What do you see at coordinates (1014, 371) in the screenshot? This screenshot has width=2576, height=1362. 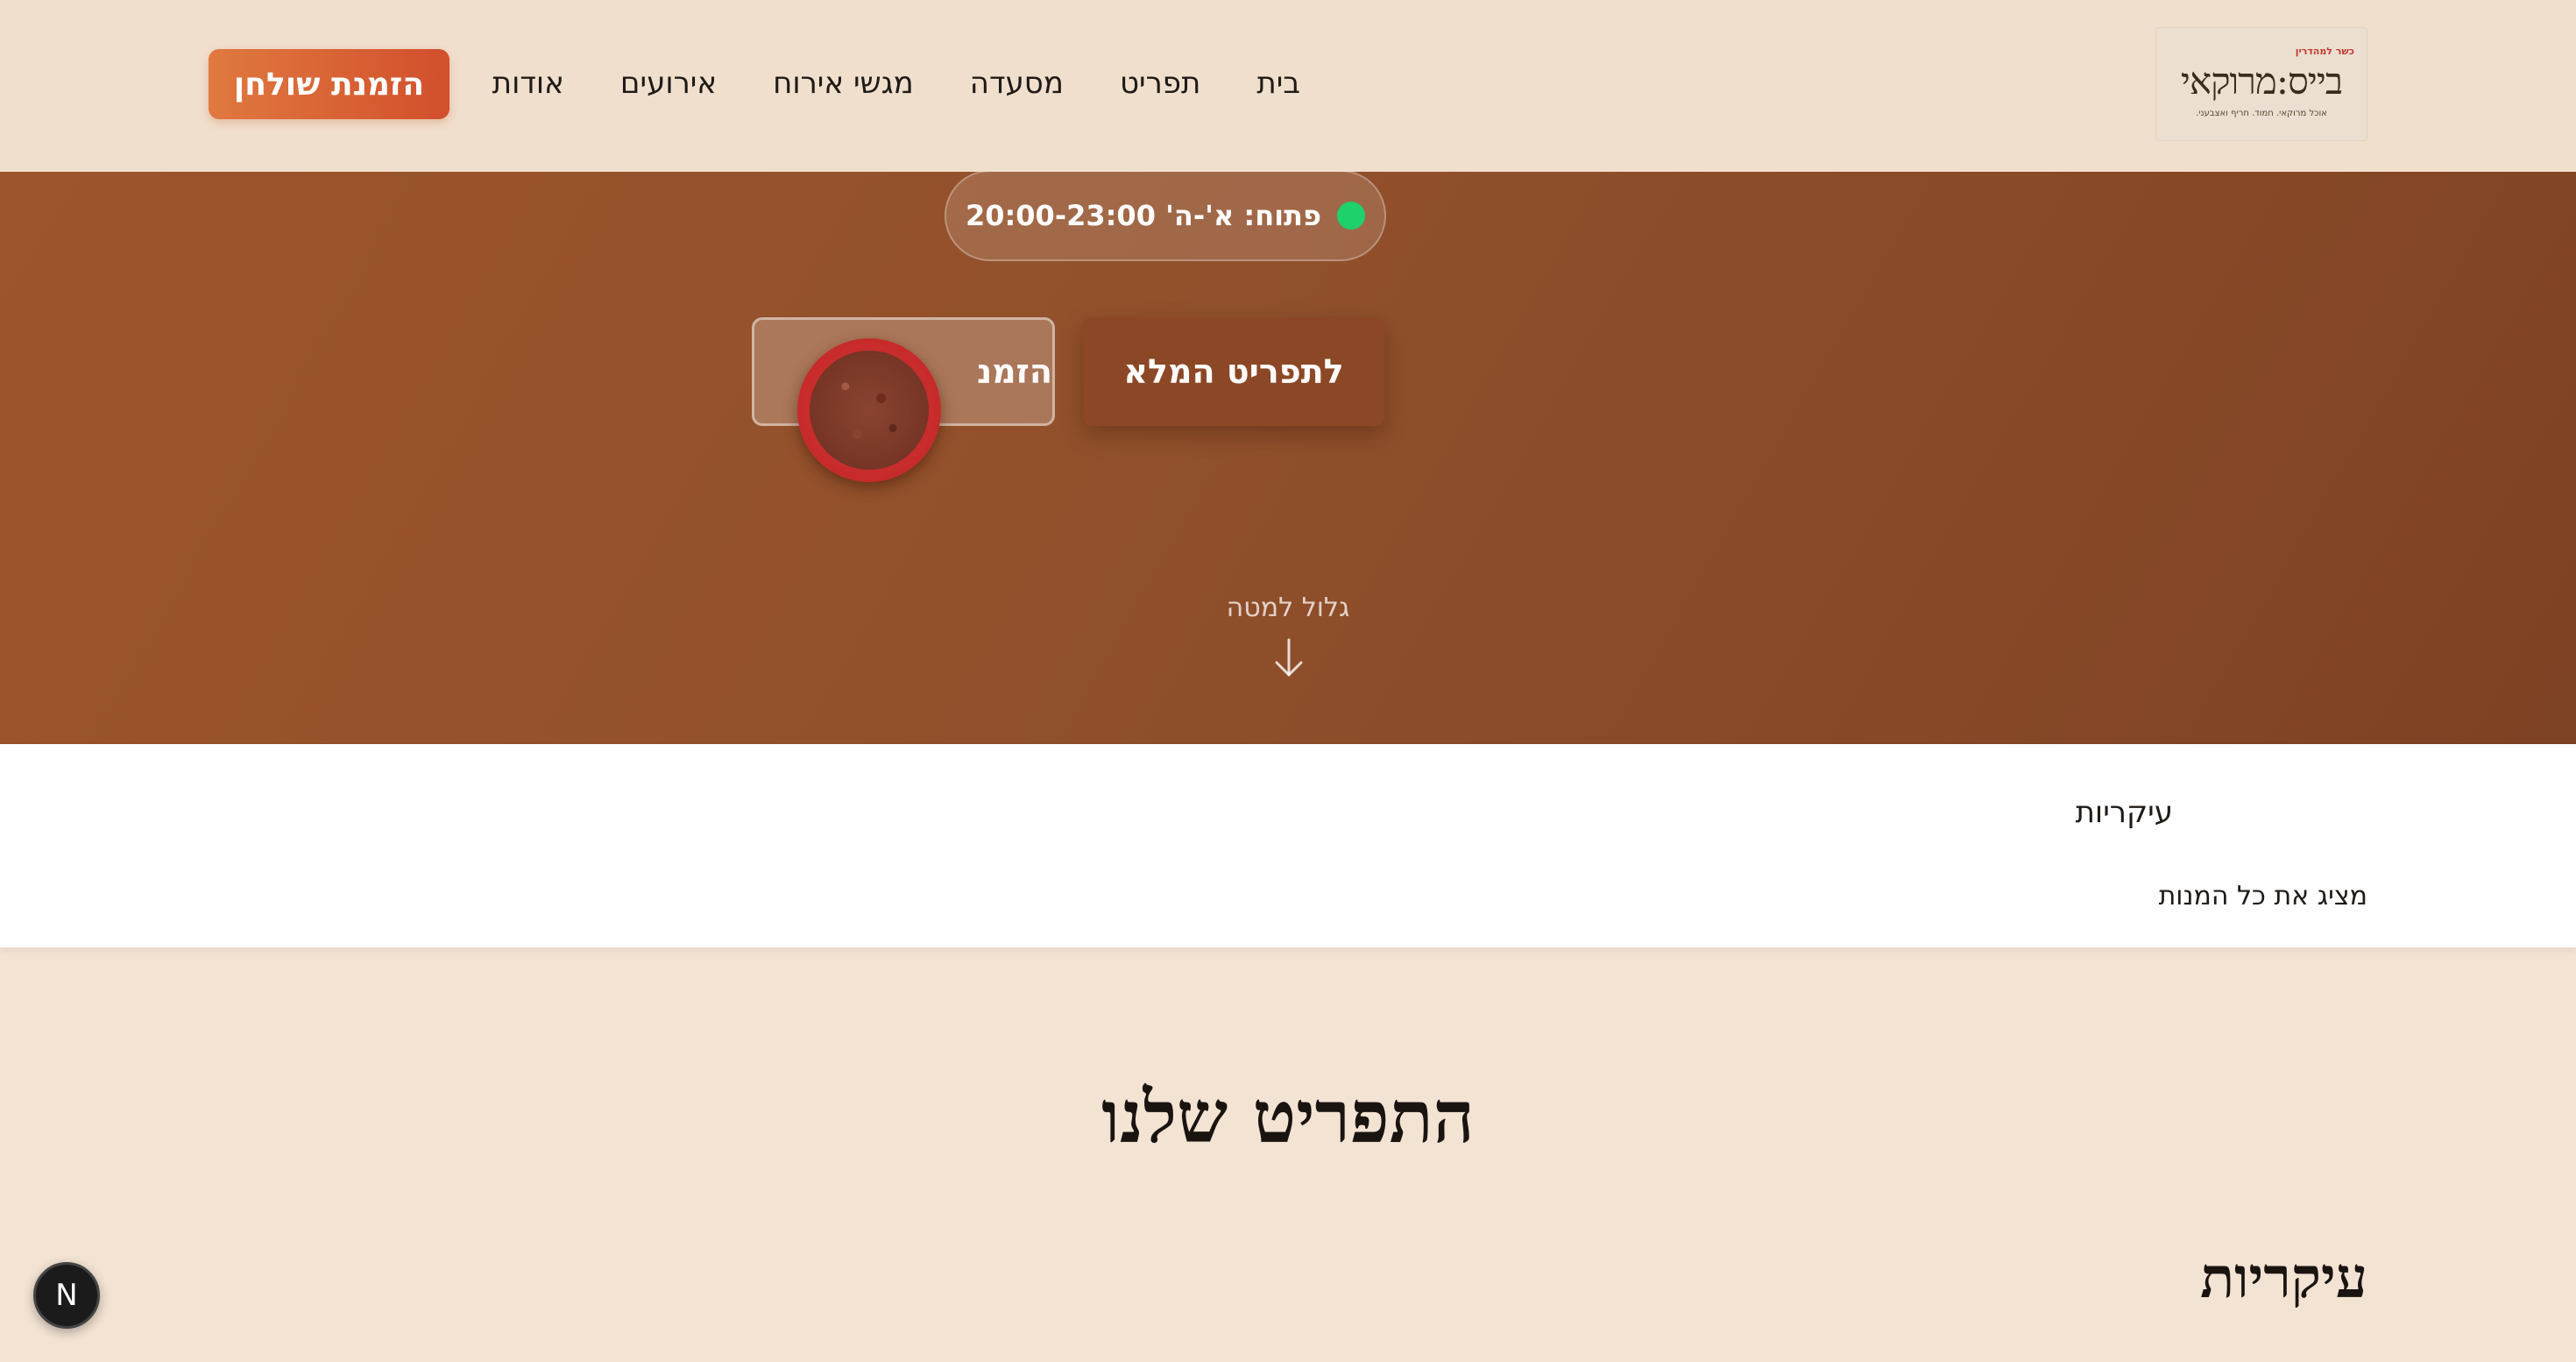 I see `hero-reserve-button-label: הזמנ` at bounding box center [1014, 371].